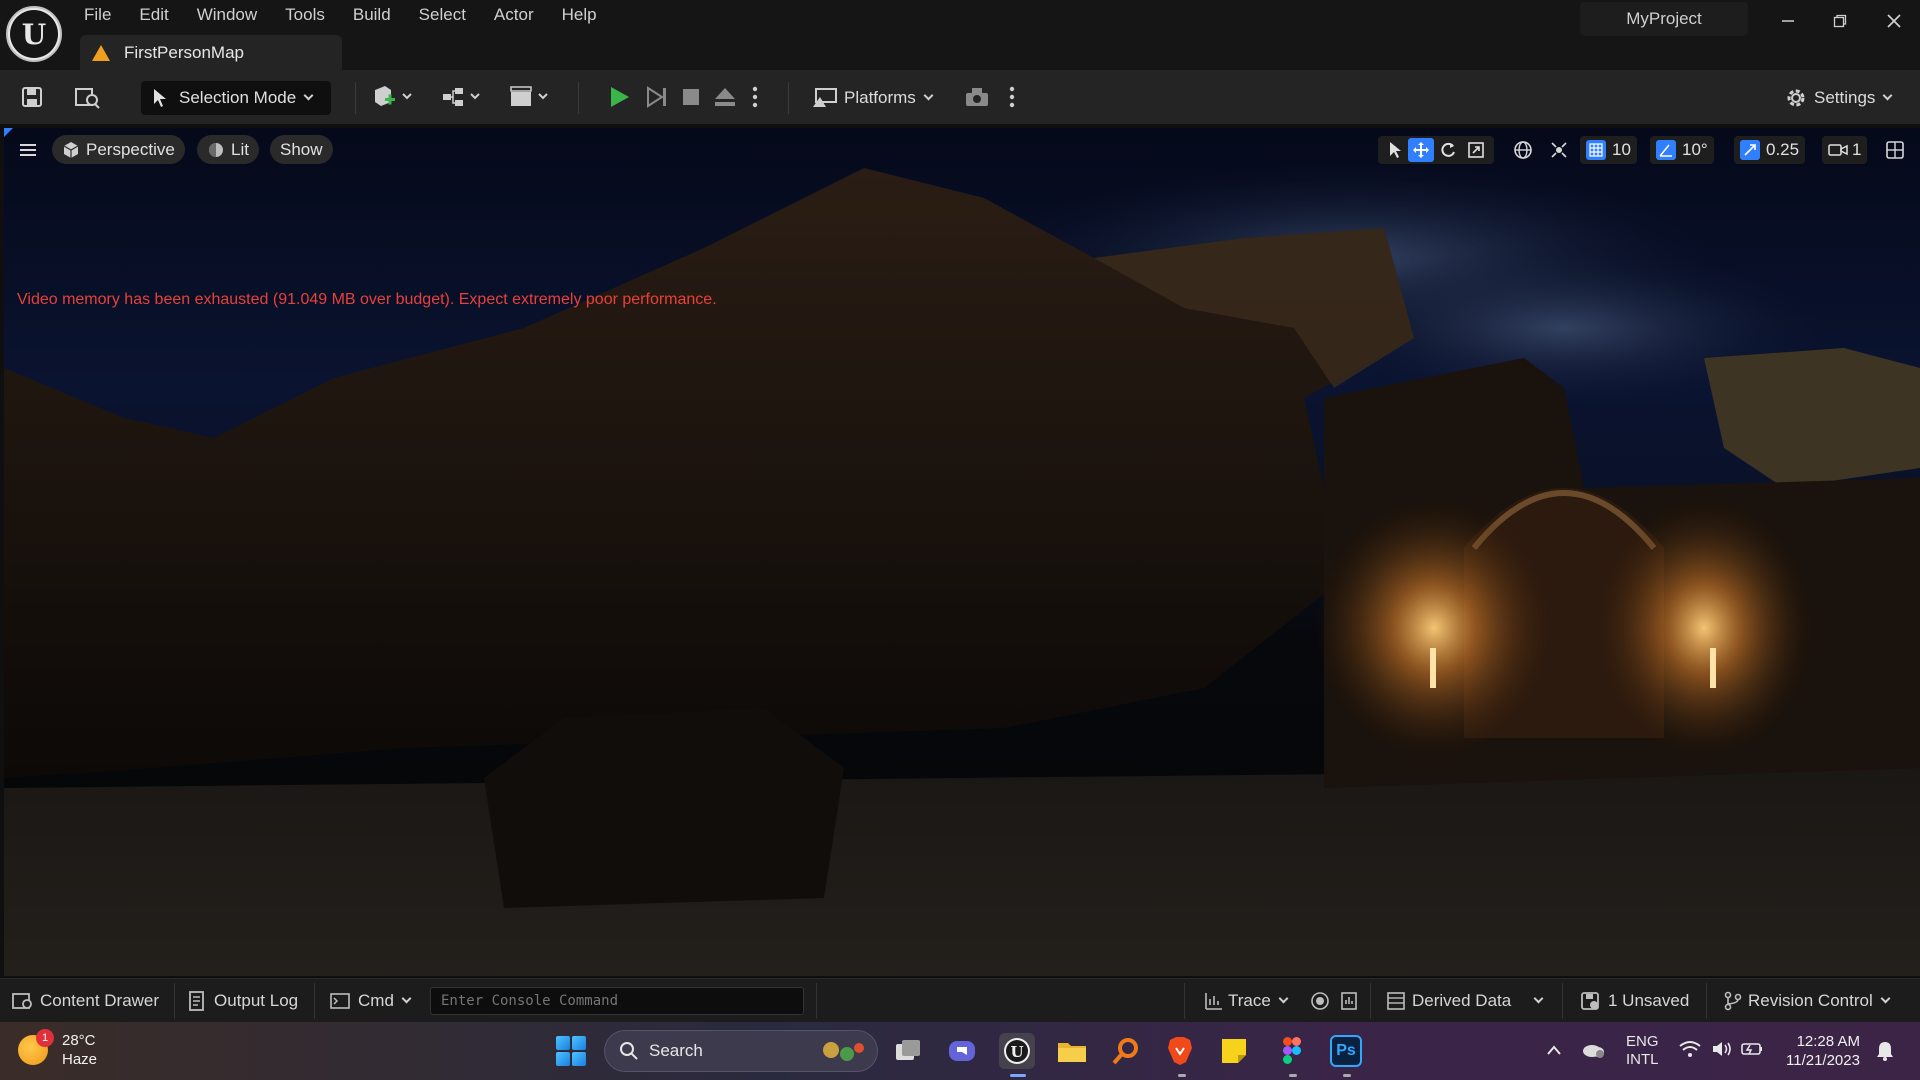  What do you see at coordinates (28, 150) in the screenshot?
I see `hamburger-menu-icon` at bounding box center [28, 150].